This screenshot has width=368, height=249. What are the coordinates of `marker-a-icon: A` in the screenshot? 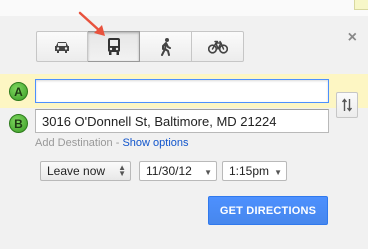 It's located at (18, 91).